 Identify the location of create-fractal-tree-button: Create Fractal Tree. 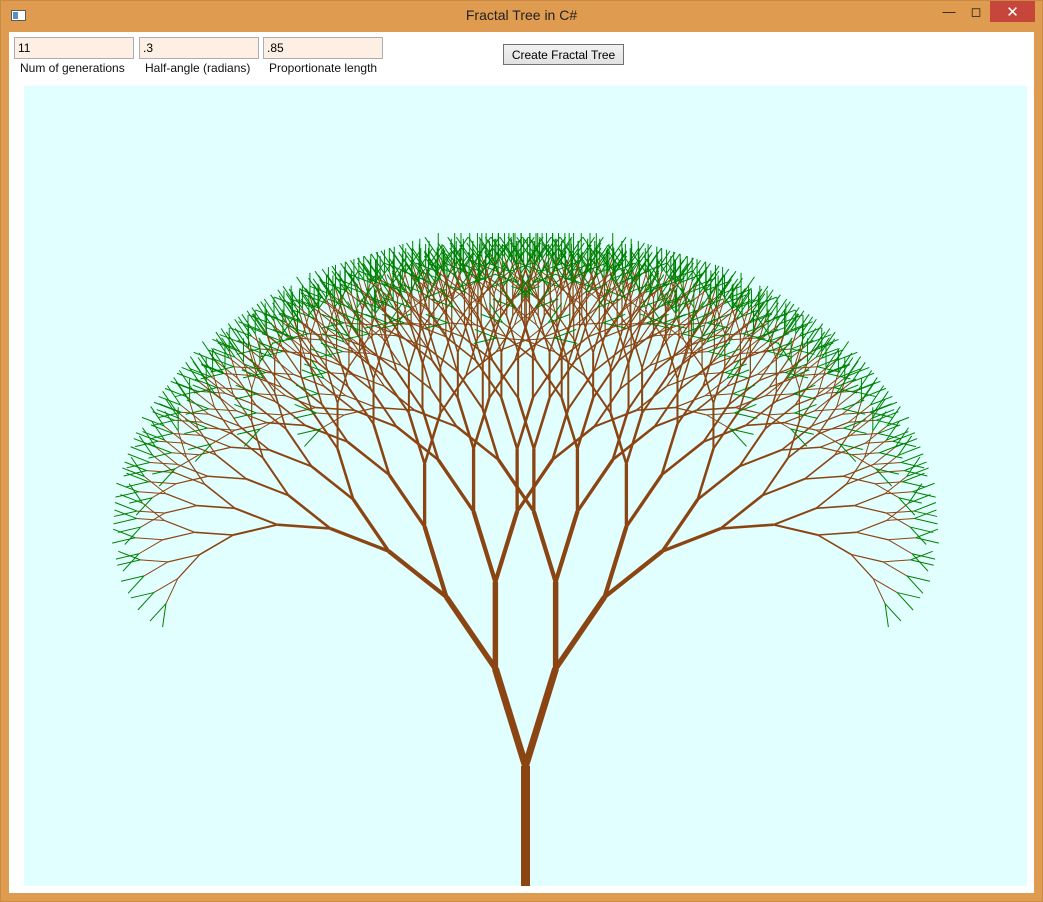
(563, 54).